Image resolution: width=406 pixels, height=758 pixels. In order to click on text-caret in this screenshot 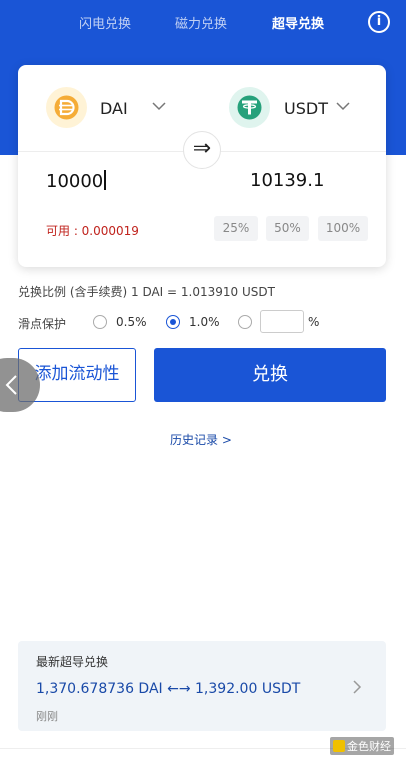, I will do `click(105, 180)`.